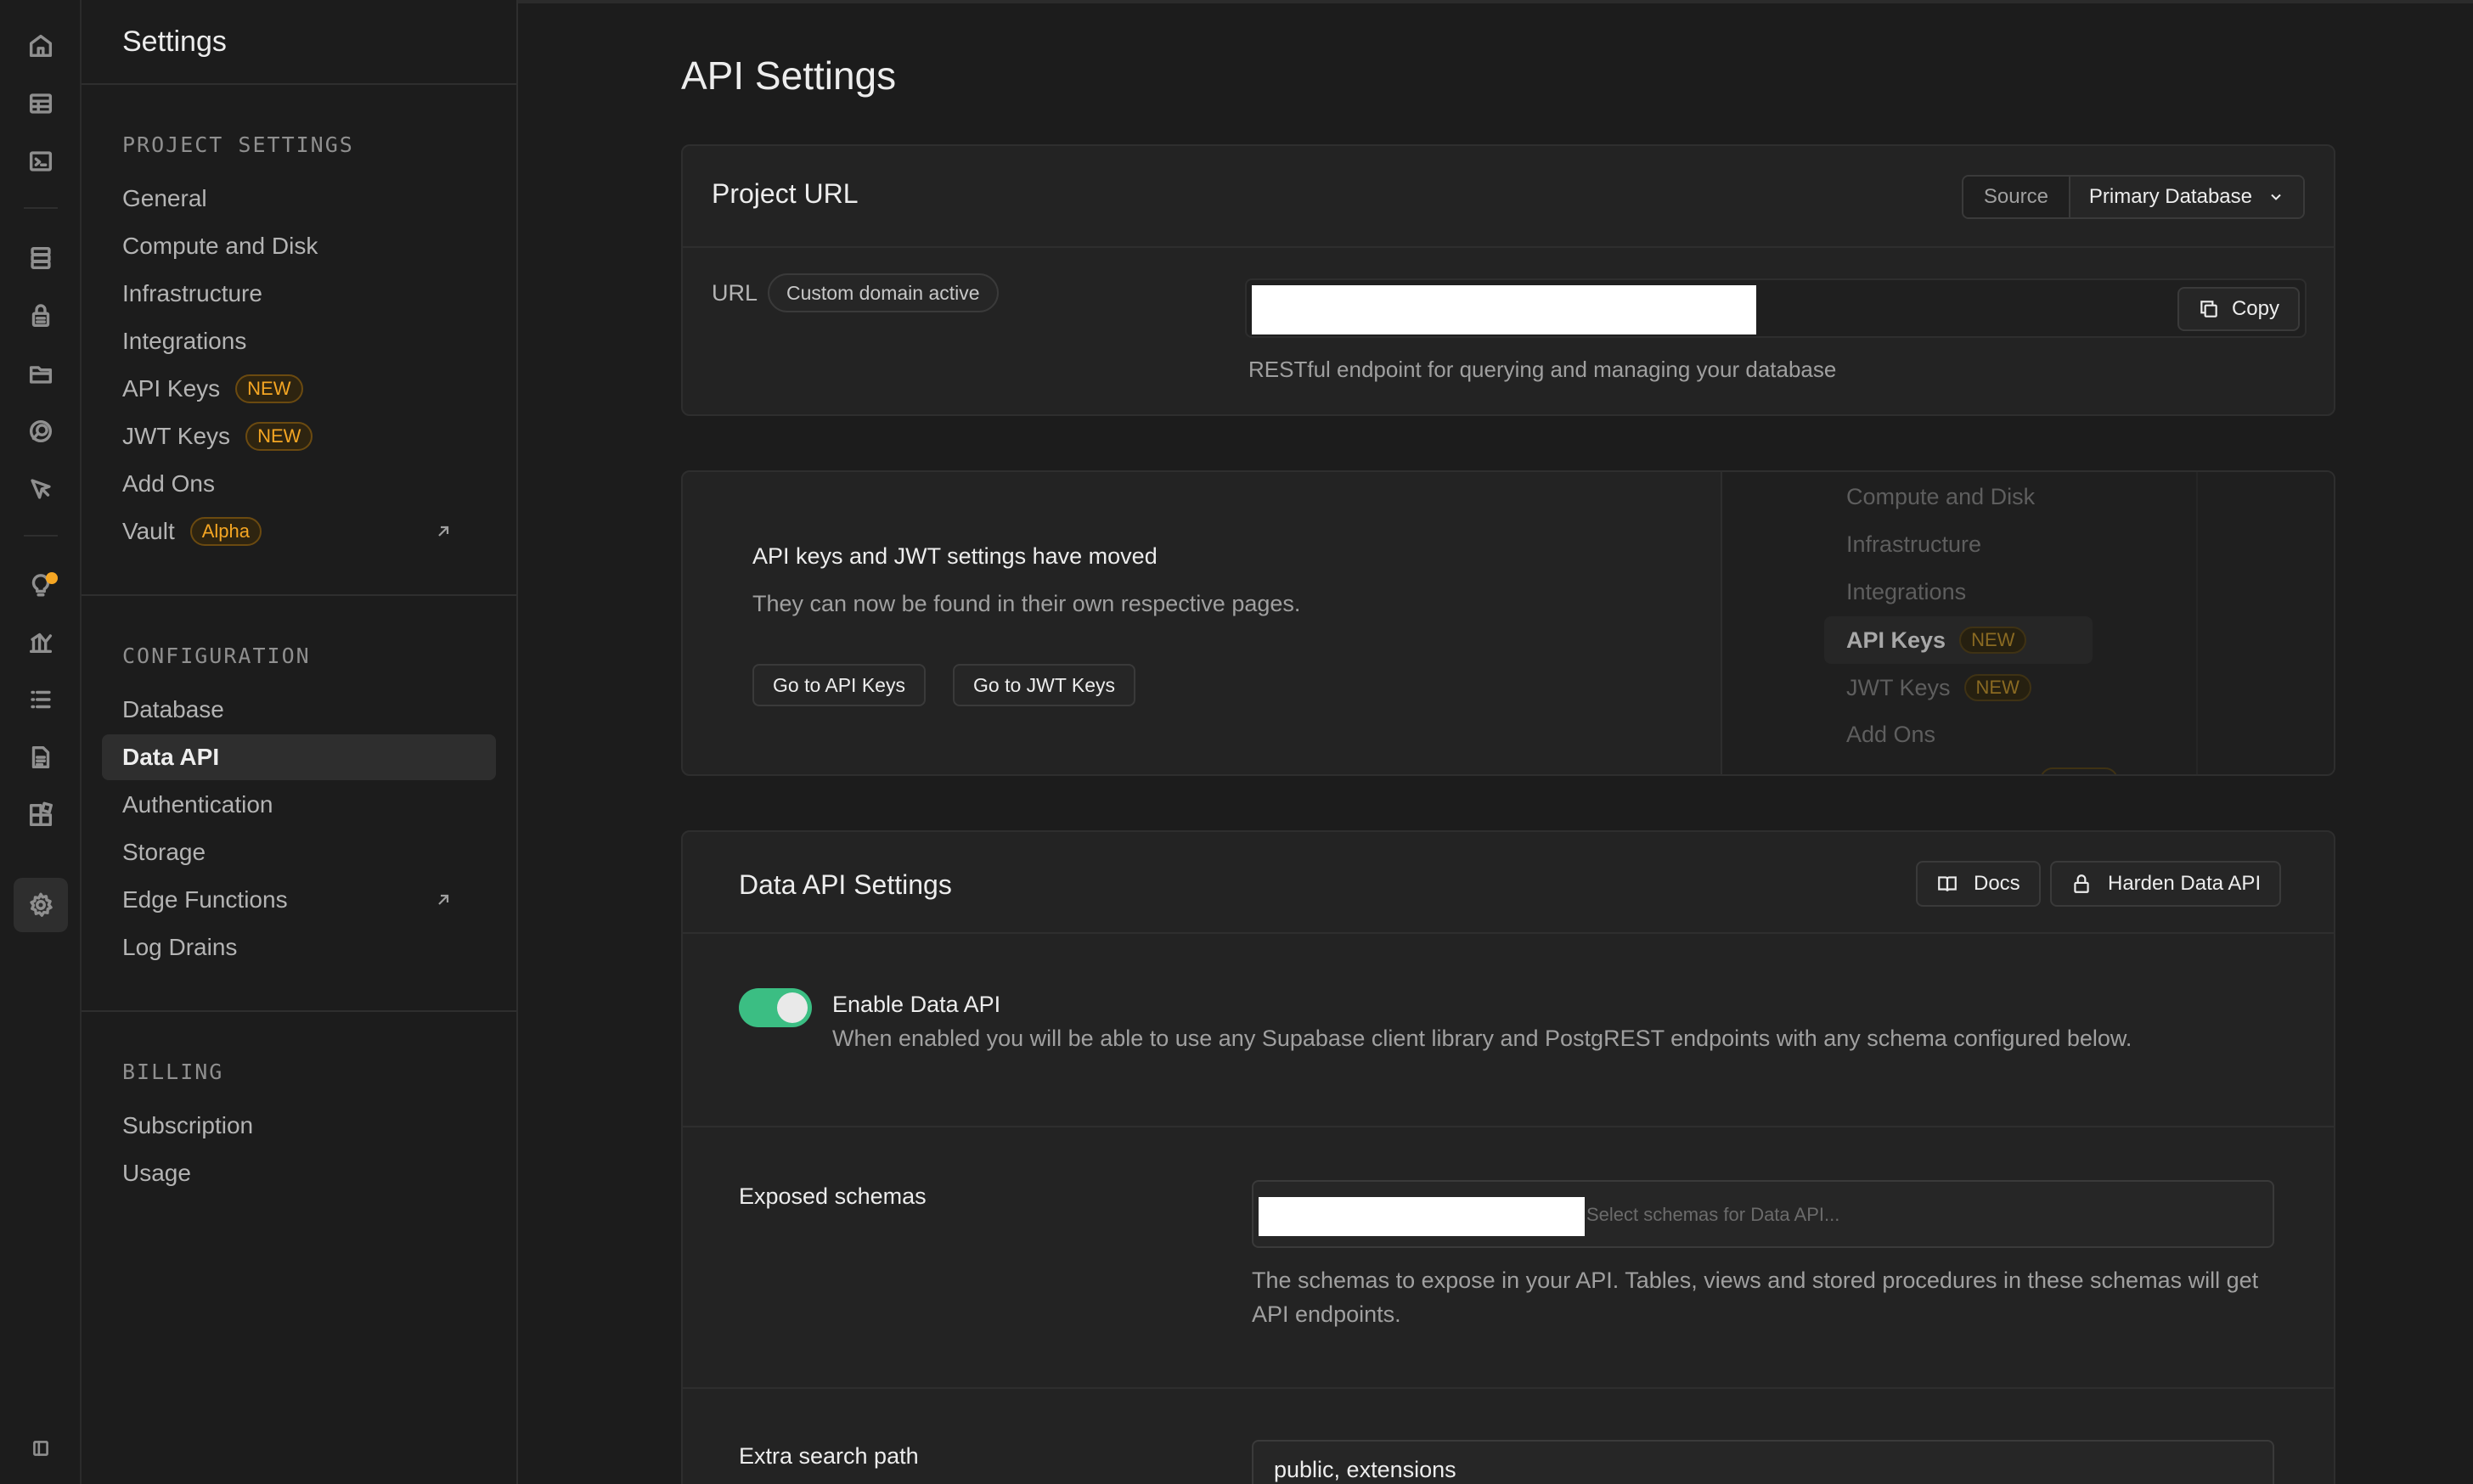 The width and height of the screenshot is (2473, 1484). Describe the element at coordinates (955, 556) in the screenshot. I see `moved-title: API keys and JWT settings have moved` at that location.